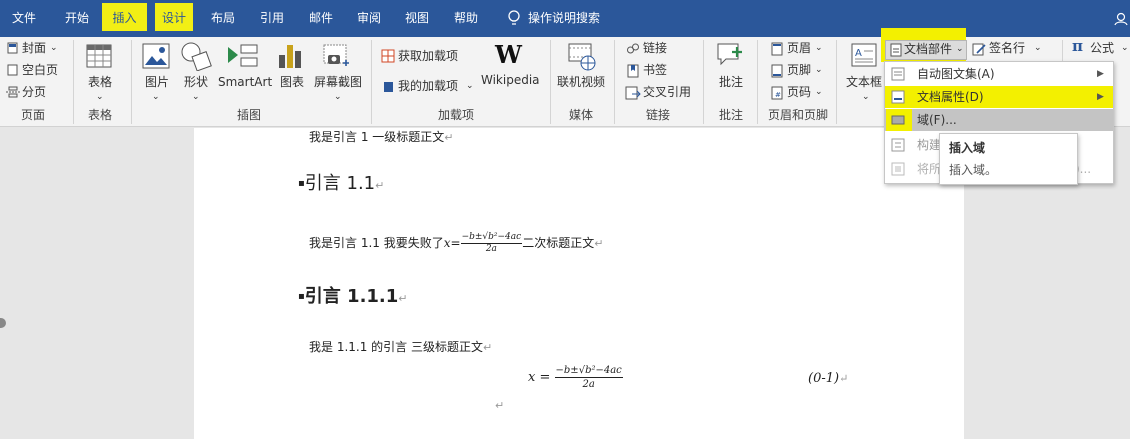 Image resolution: width=1130 pixels, height=439 pixels. What do you see at coordinates (338, 82) in the screenshot?
I see `screenshot-button: 屏幕截图` at bounding box center [338, 82].